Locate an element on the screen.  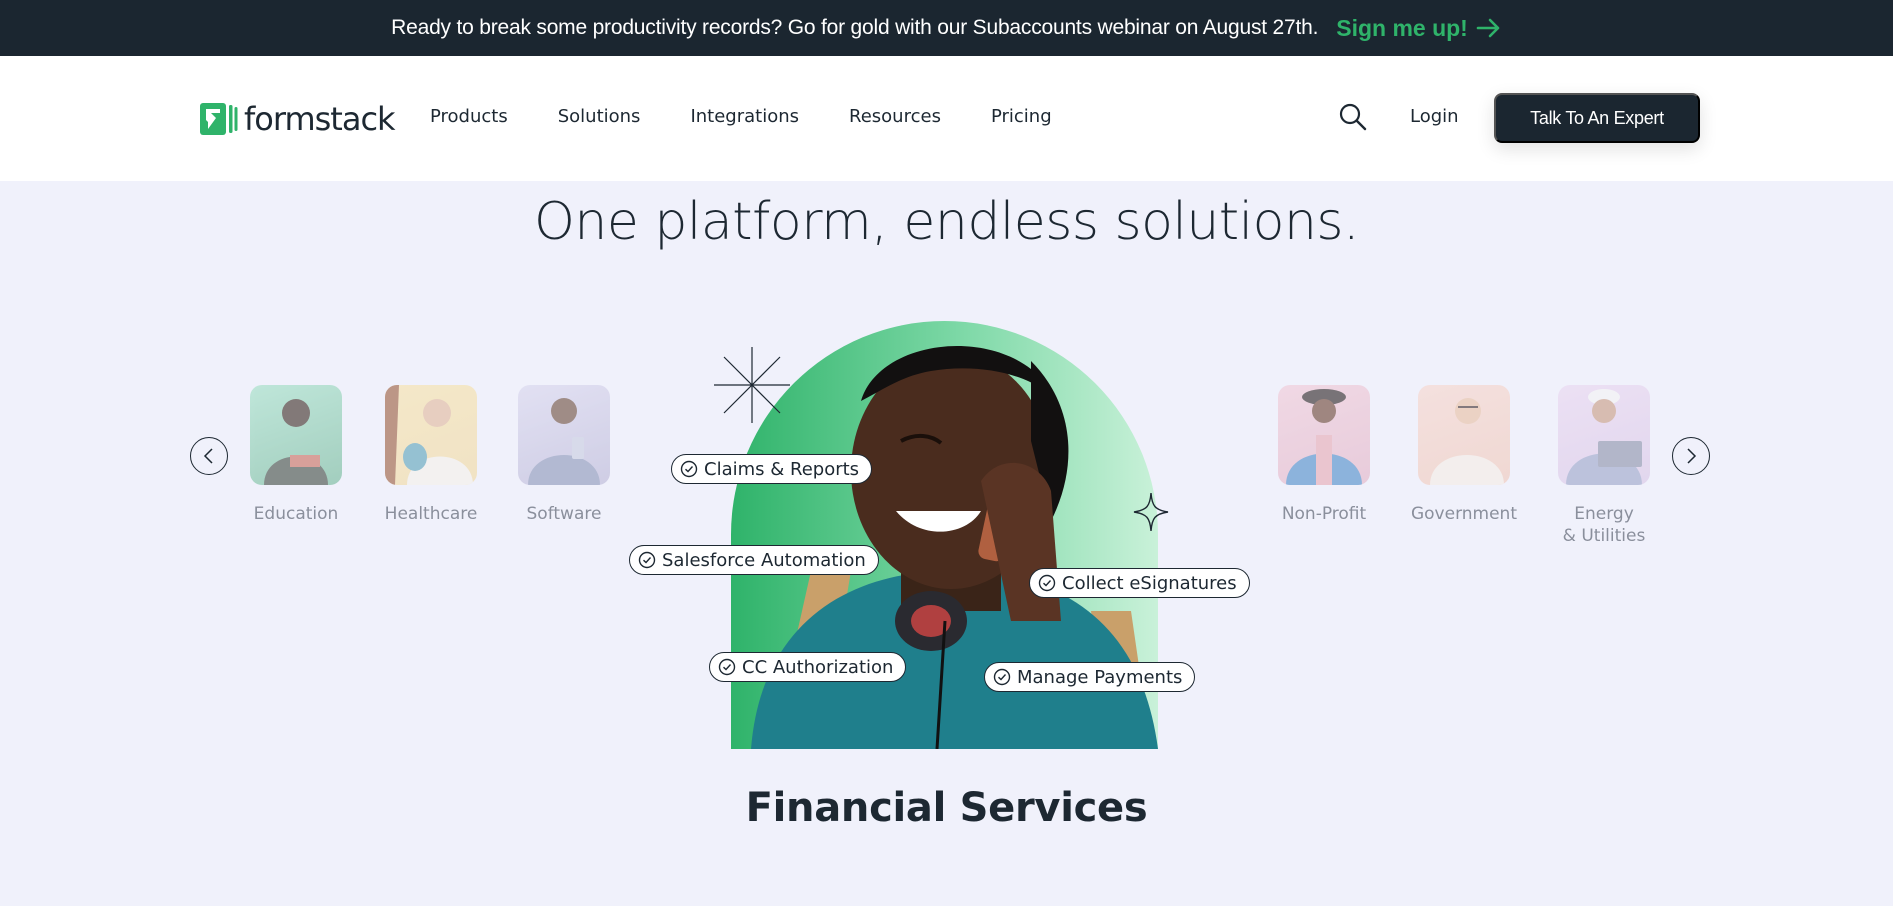
energy-utilities-image is located at coordinates (1604, 435).